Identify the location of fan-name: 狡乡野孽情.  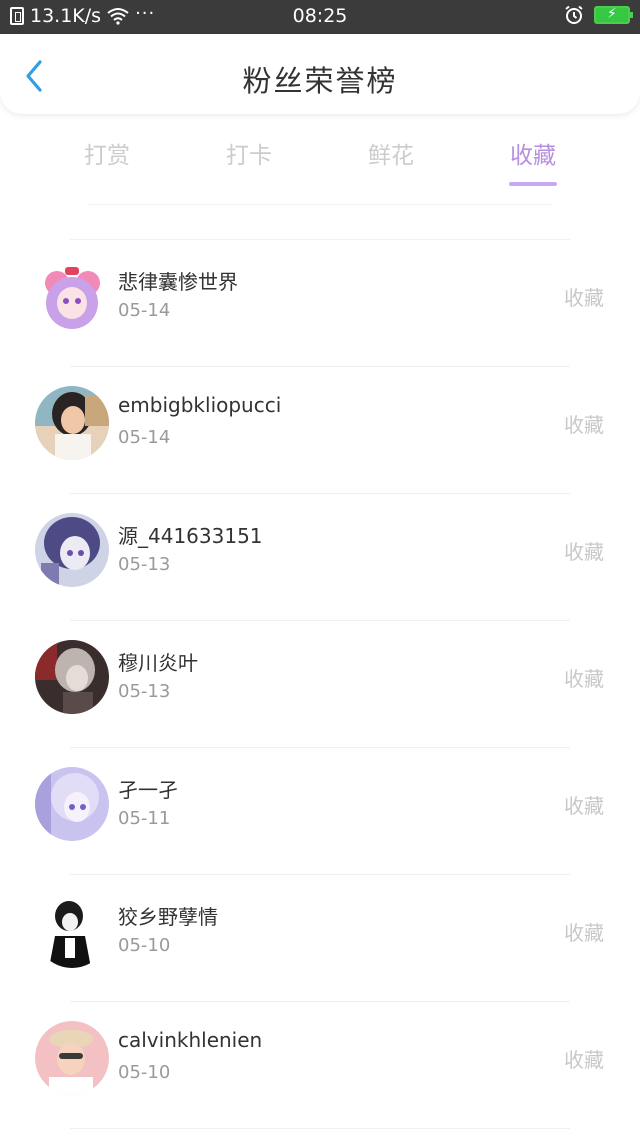
(168, 917).